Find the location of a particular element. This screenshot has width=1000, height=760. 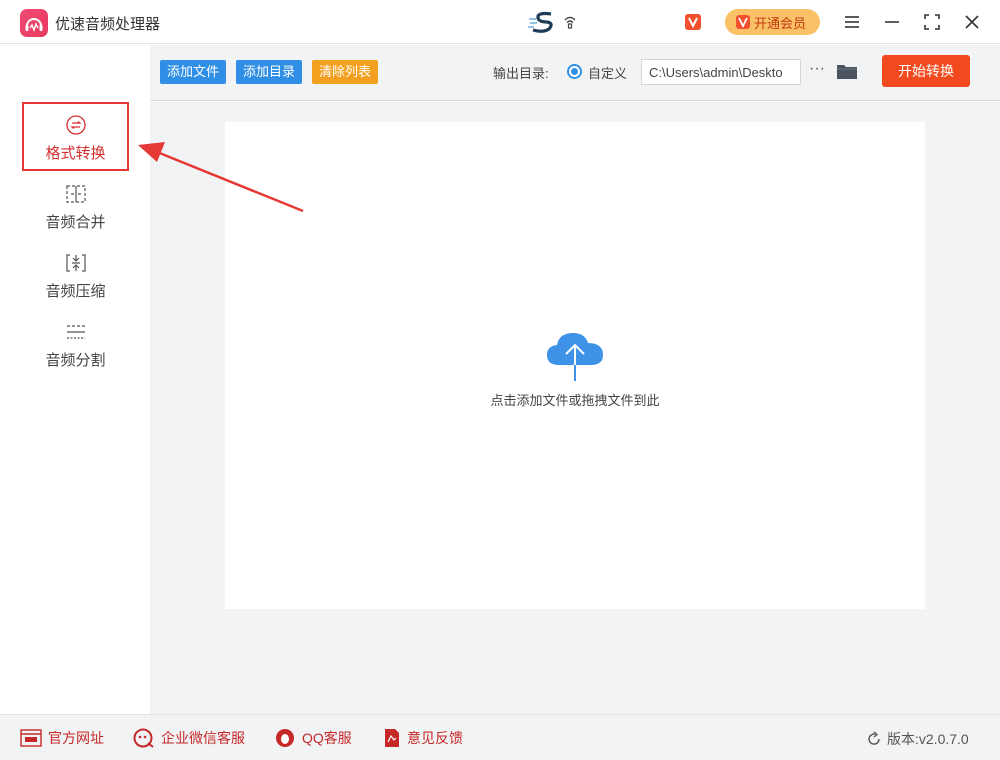

brand-s-icon is located at coordinates (542, 22).